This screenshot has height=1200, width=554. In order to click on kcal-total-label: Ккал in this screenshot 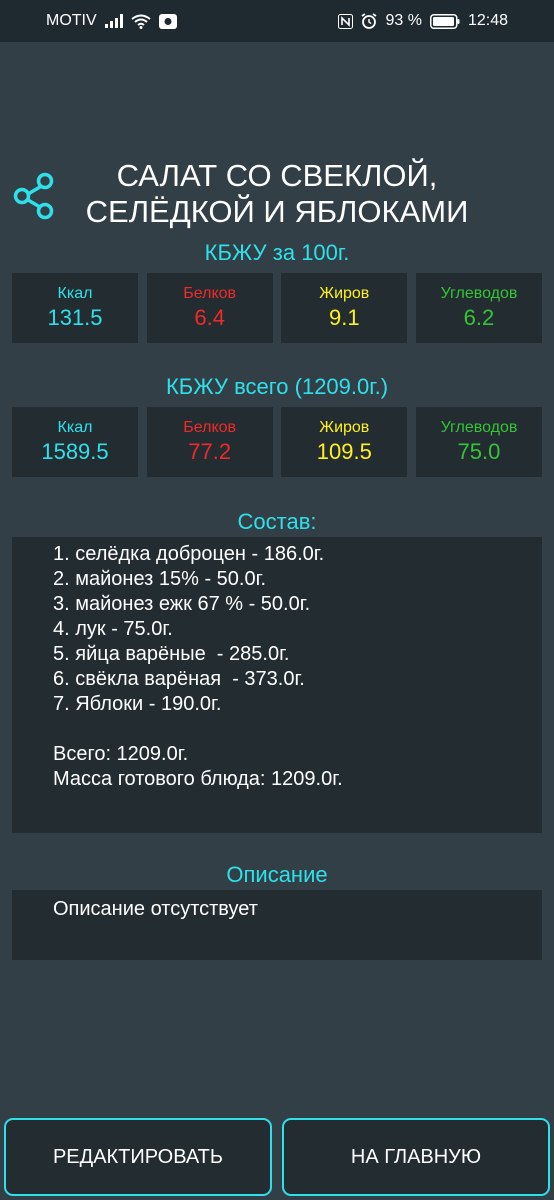, I will do `click(75, 427)`.